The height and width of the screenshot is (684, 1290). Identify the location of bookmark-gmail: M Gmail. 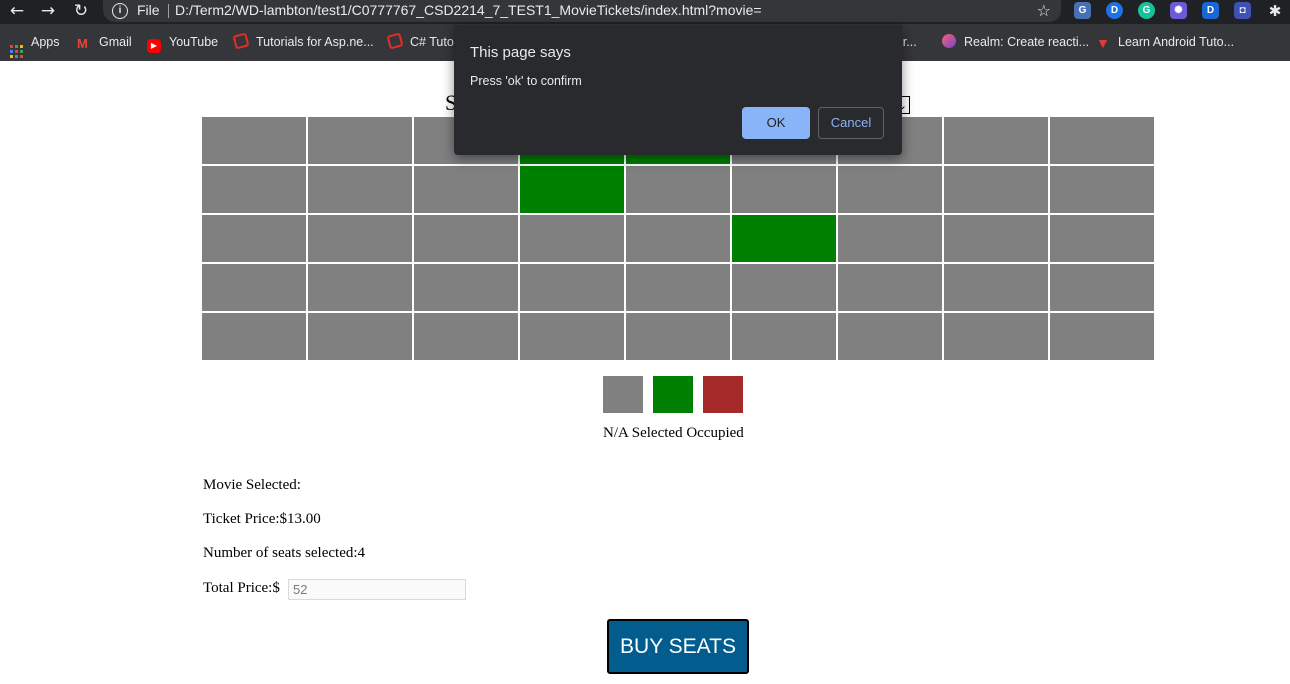
(104, 42).